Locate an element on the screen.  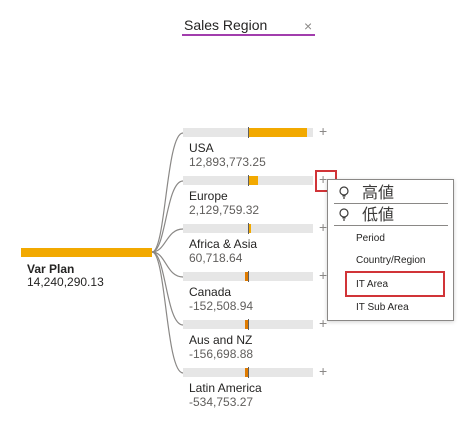
node-value: -152,508.94 is located at coordinates (221, 306).